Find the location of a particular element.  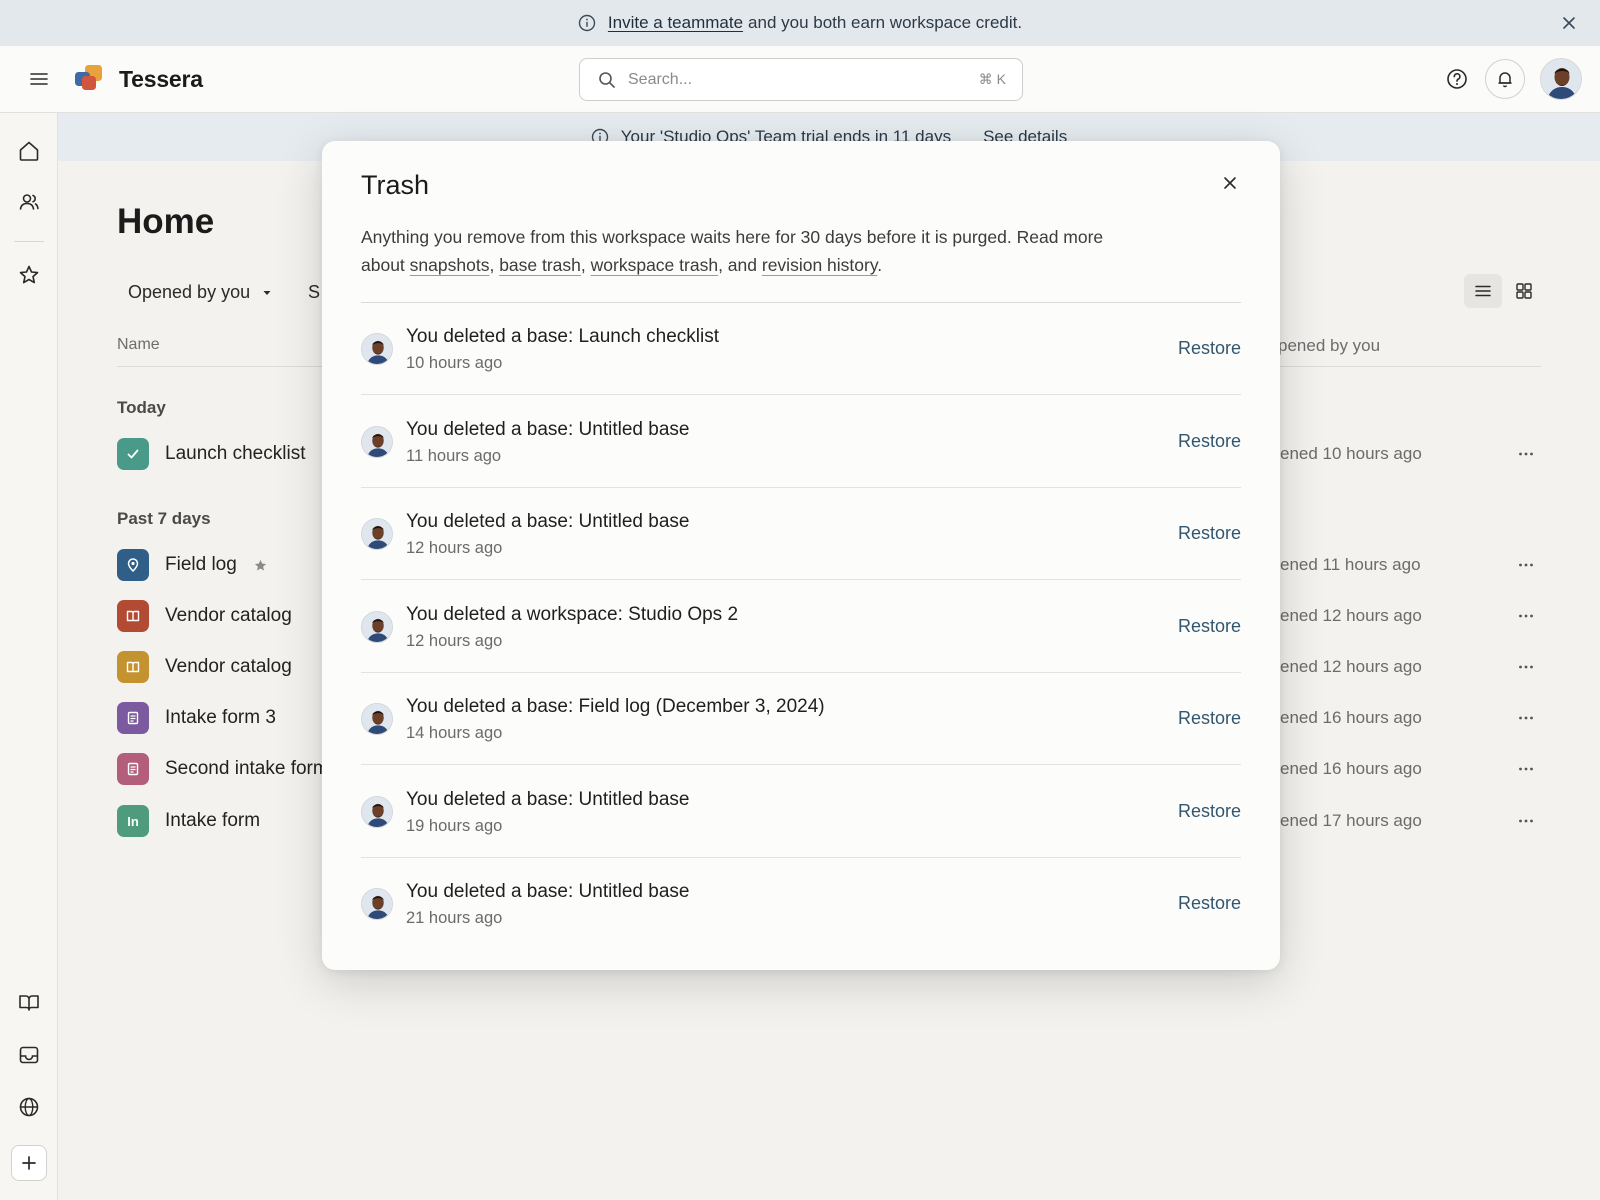

snapshots-link: snapshots is located at coordinates (450, 265).